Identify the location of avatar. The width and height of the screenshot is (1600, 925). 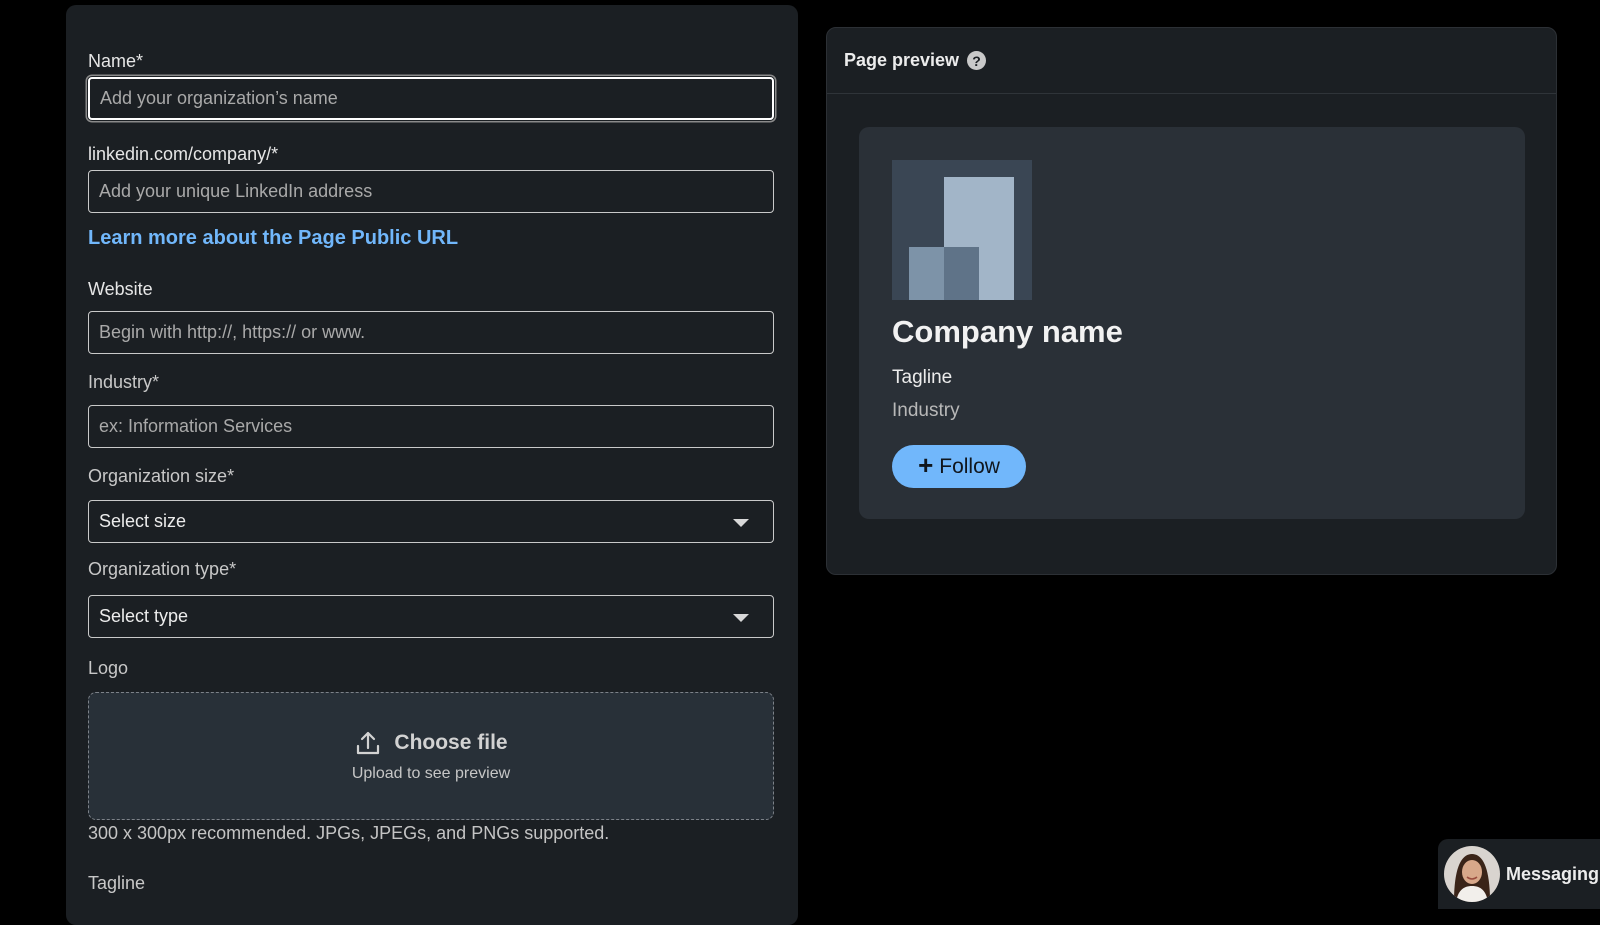
(1472, 874).